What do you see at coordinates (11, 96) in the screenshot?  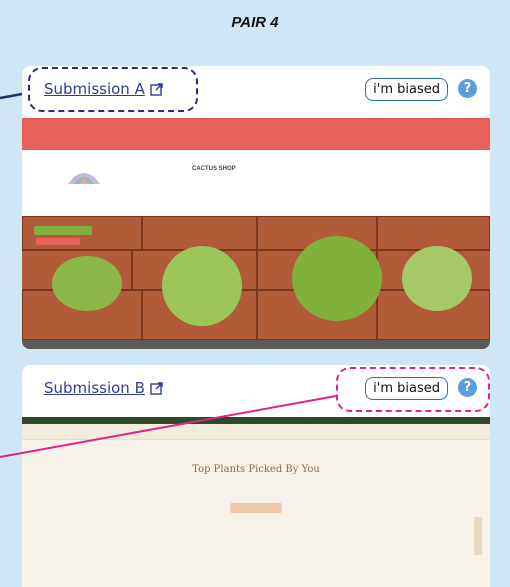 I see `annotation-line-a` at bounding box center [11, 96].